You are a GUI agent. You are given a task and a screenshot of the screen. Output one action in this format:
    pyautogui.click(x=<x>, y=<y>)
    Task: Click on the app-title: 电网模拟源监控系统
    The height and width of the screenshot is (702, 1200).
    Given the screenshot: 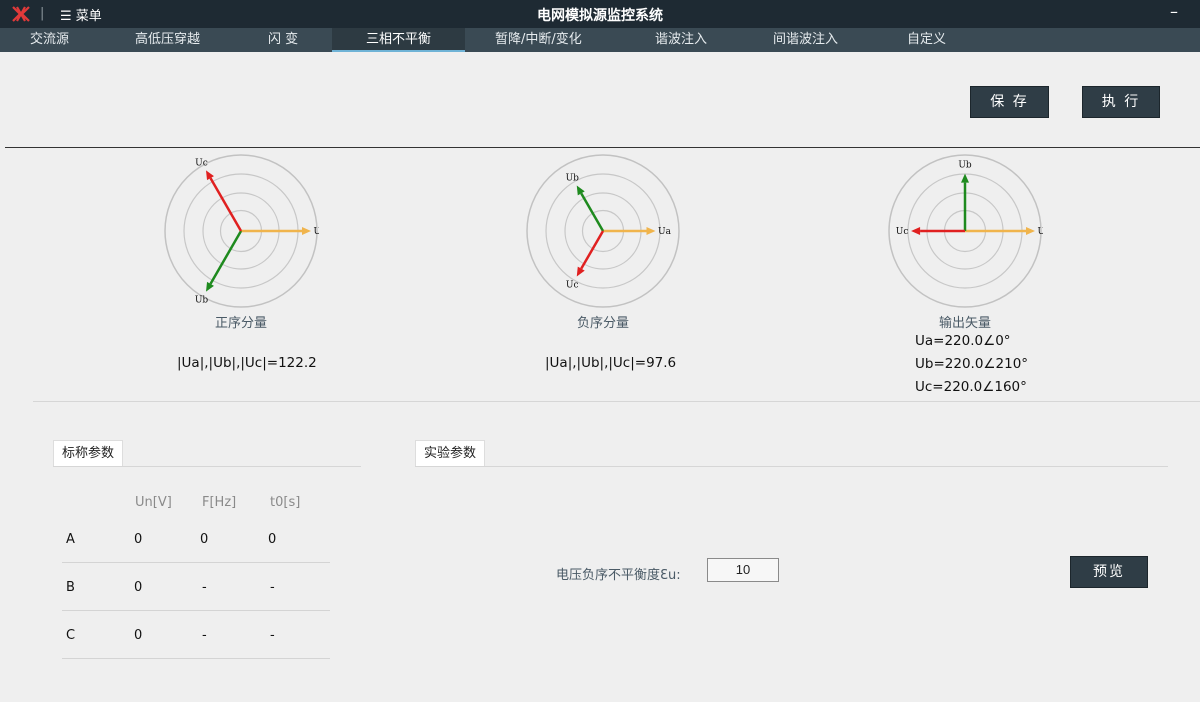 What is the action you would take?
    pyautogui.click(x=600, y=16)
    